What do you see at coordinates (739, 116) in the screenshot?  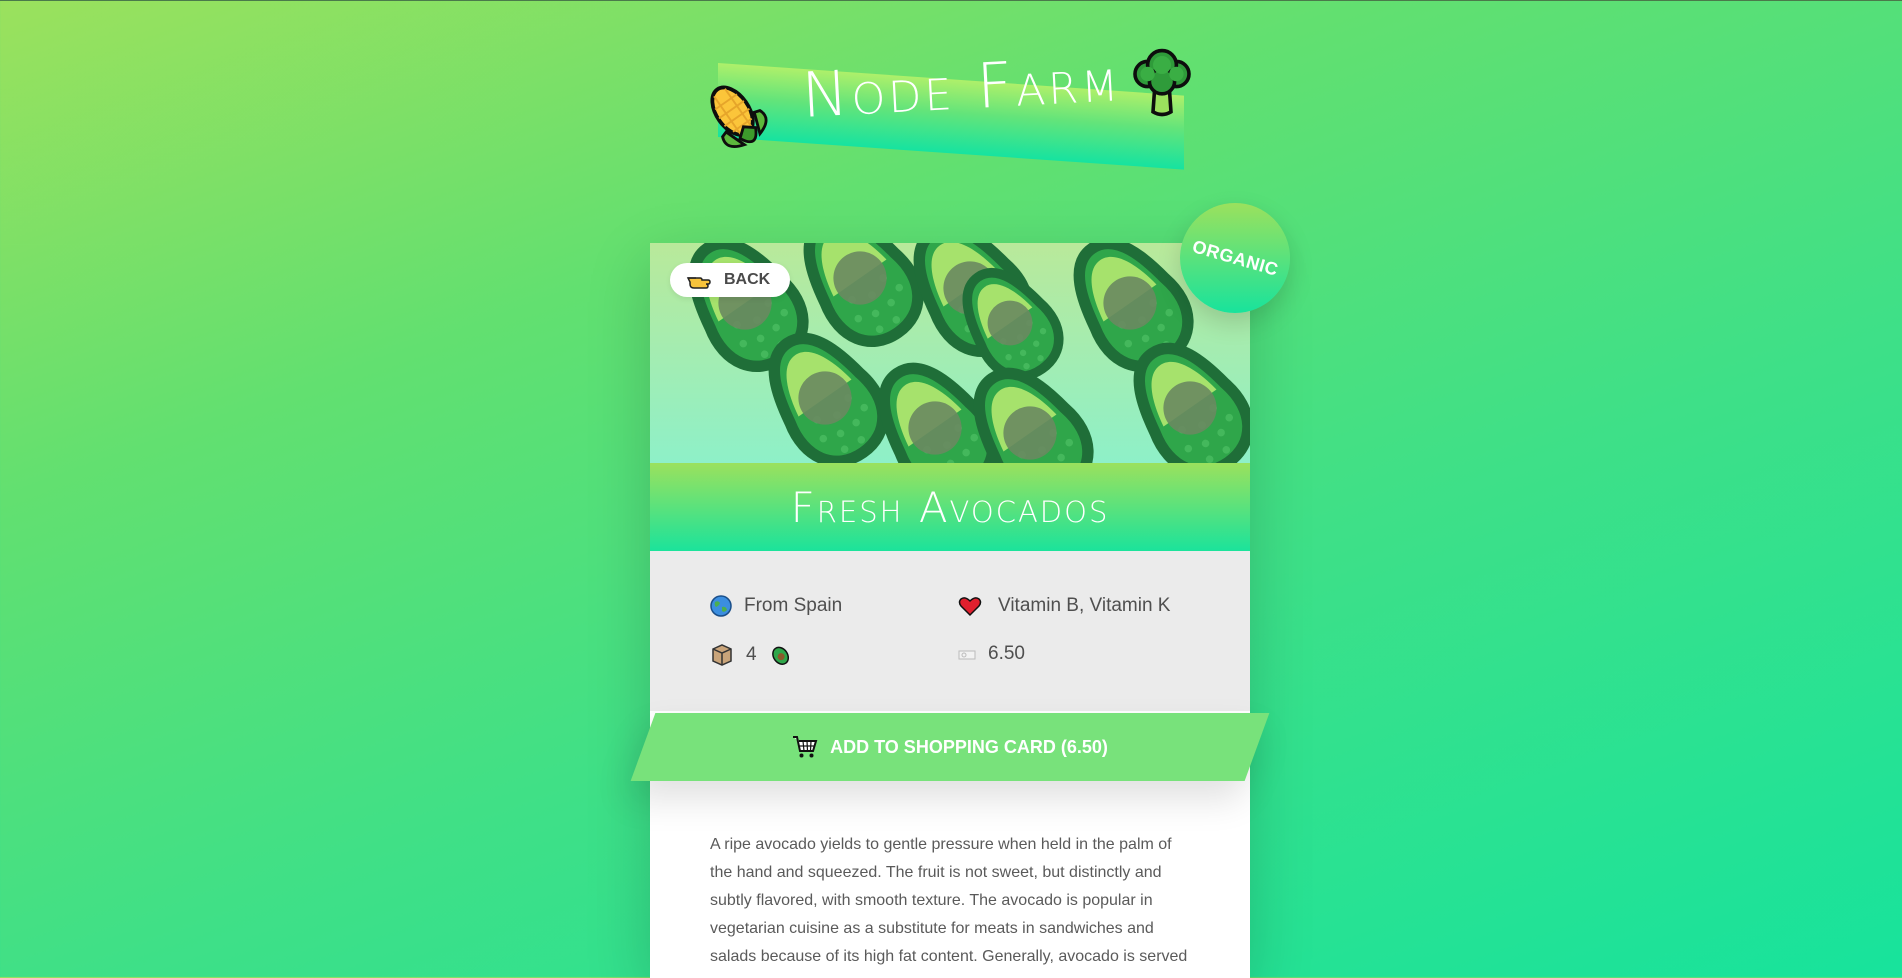 I see `corn-icon` at bounding box center [739, 116].